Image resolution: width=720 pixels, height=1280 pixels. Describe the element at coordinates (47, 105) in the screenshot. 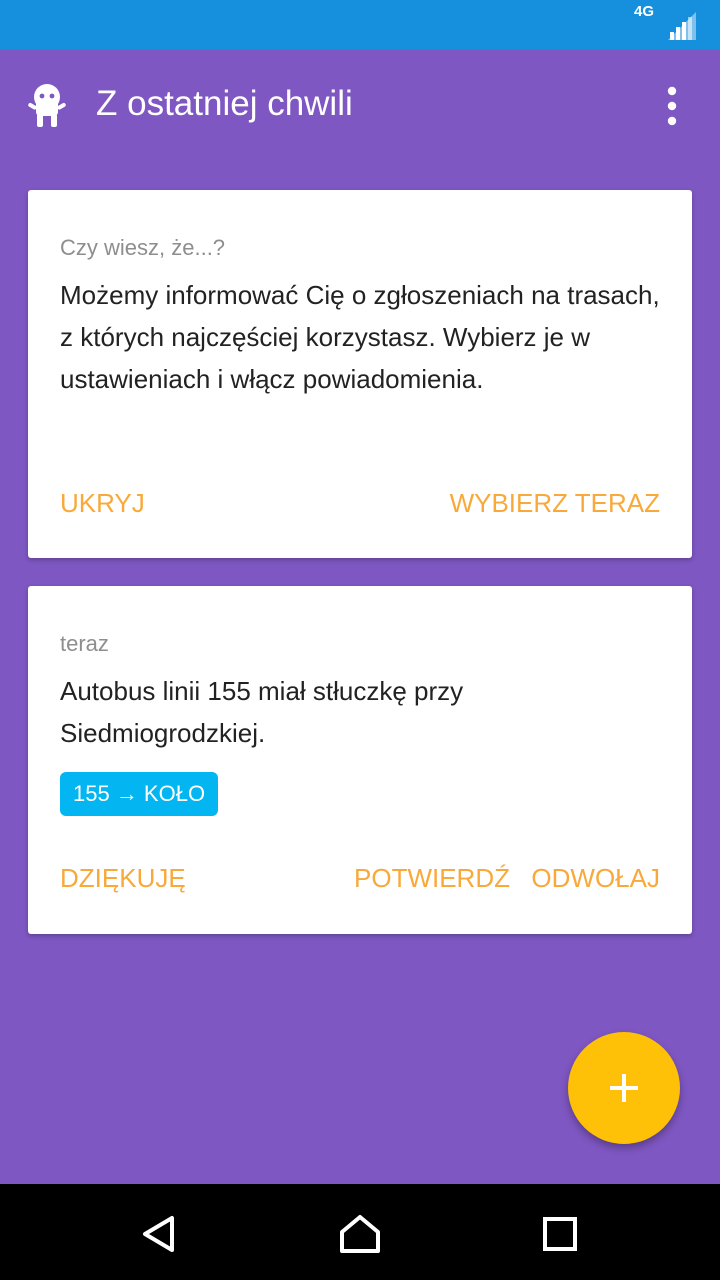

I see `ghost-mascot-icon` at that location.